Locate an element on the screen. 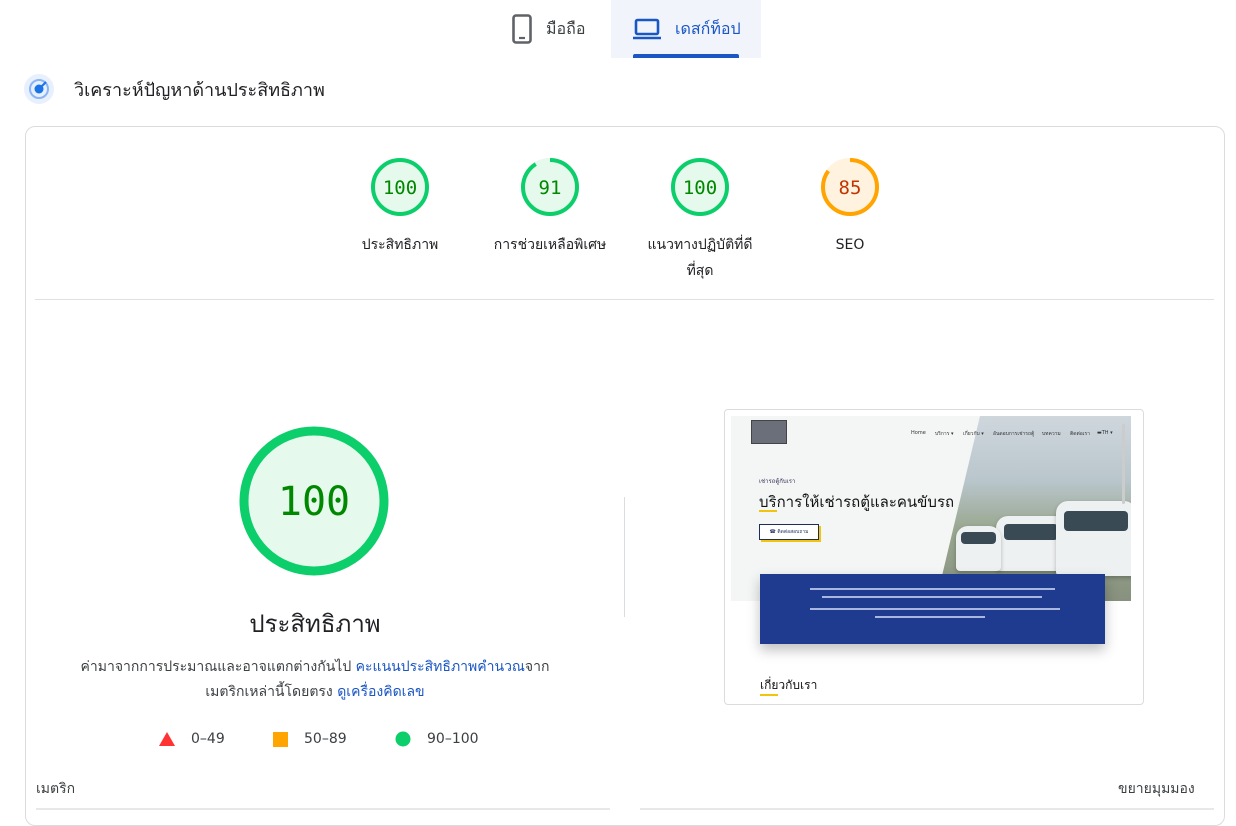  legend-pass: 90–100 is located at coordinates (437, 739).